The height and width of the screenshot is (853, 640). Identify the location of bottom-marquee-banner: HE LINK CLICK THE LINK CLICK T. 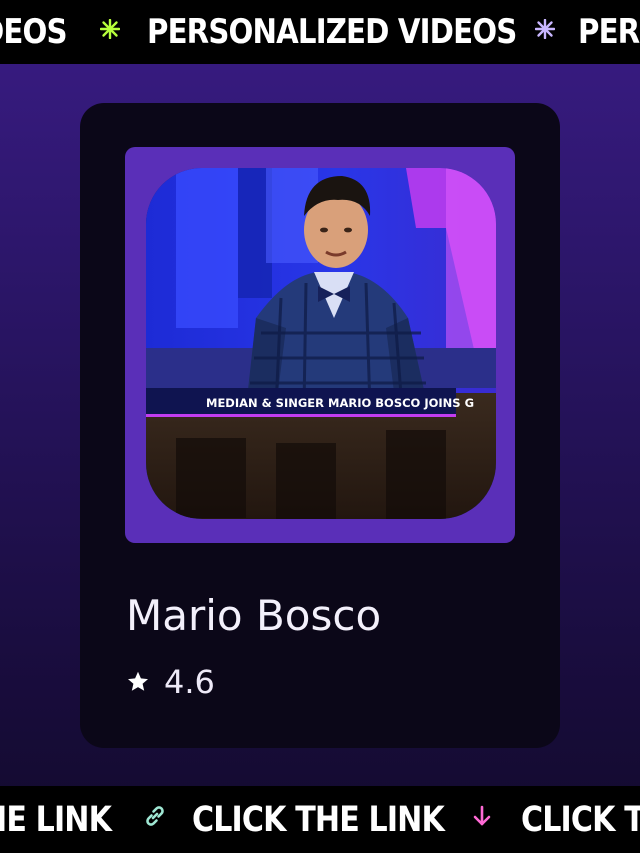
(320, 819).